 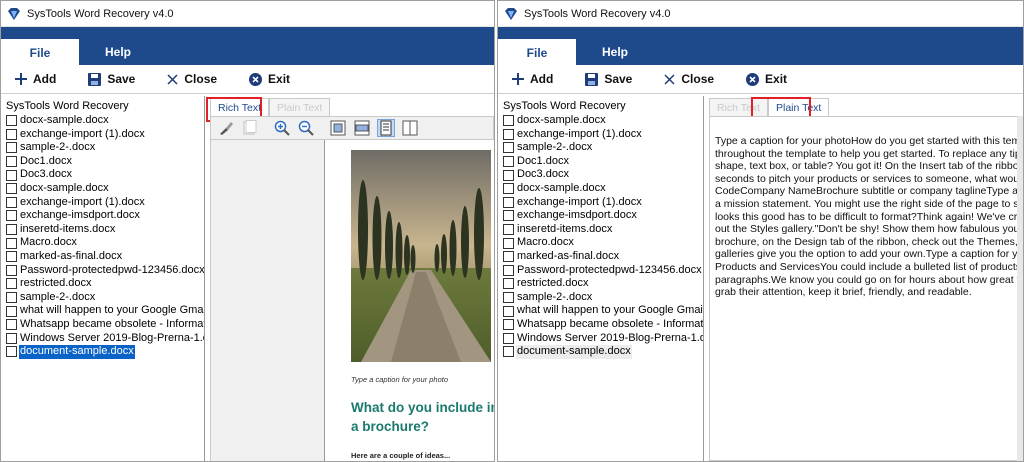 What do you see at coordinates (386, 128) in the screenshot?
I see `single-page-icon` at bounding box center [386, 128].